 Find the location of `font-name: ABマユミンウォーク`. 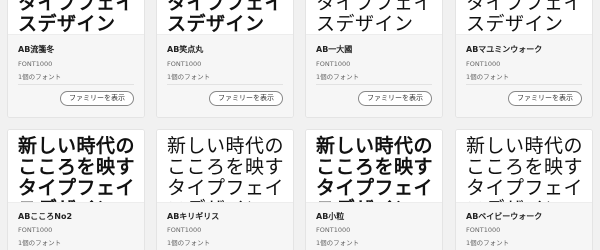

font-name: ABマユミンウォーク is located at coordinates (504, 49).